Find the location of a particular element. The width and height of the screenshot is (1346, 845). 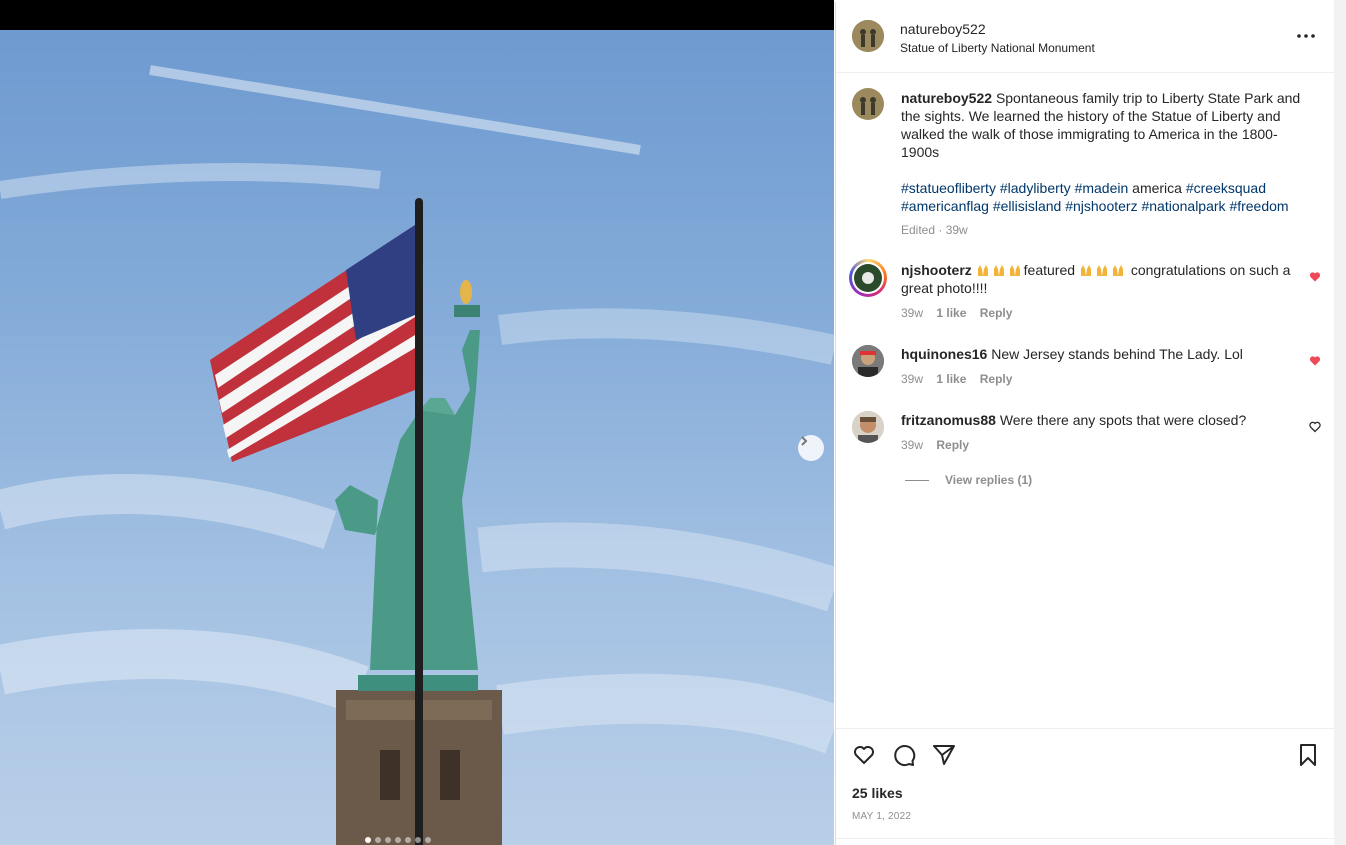

heart-icon is located at coordinates (864, 755).